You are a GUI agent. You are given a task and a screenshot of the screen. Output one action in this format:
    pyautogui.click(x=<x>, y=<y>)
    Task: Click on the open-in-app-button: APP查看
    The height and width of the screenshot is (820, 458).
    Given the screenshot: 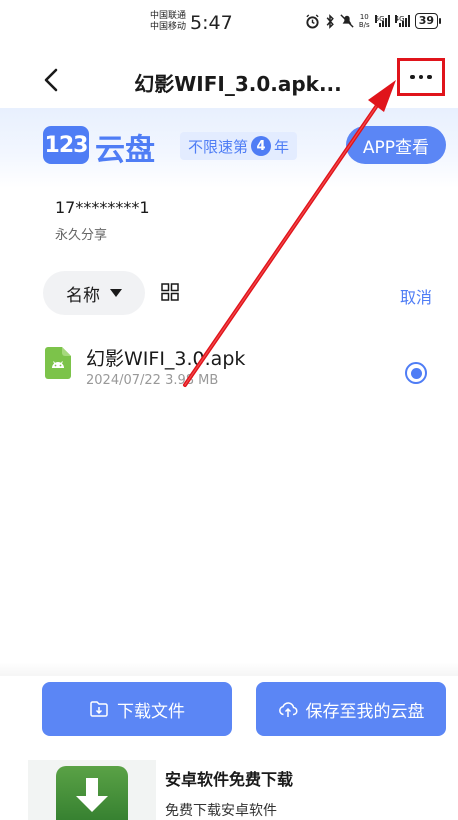 What is the action you would take?
    pyautogui.click(x=396, y=145)
    